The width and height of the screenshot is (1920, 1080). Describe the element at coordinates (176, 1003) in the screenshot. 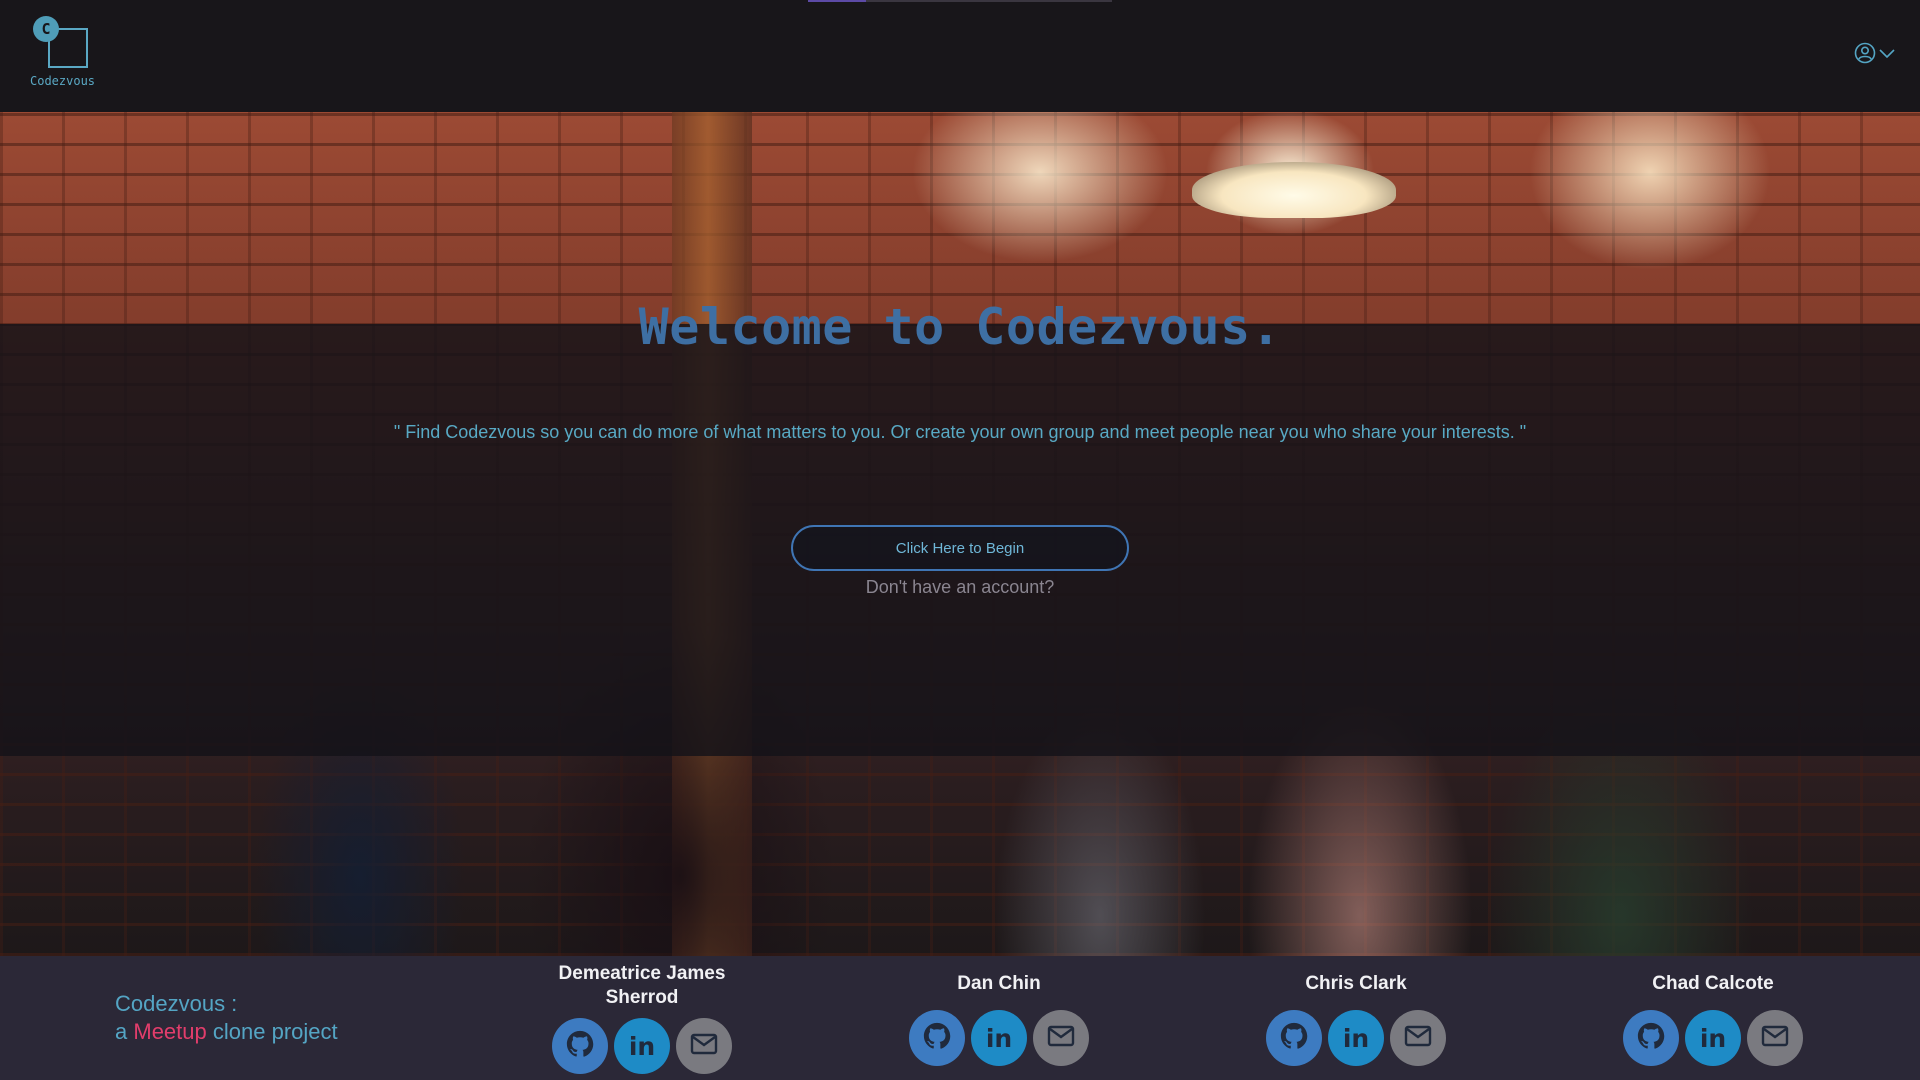

I see `footer-brand-line1: Codezvous :` at that location.